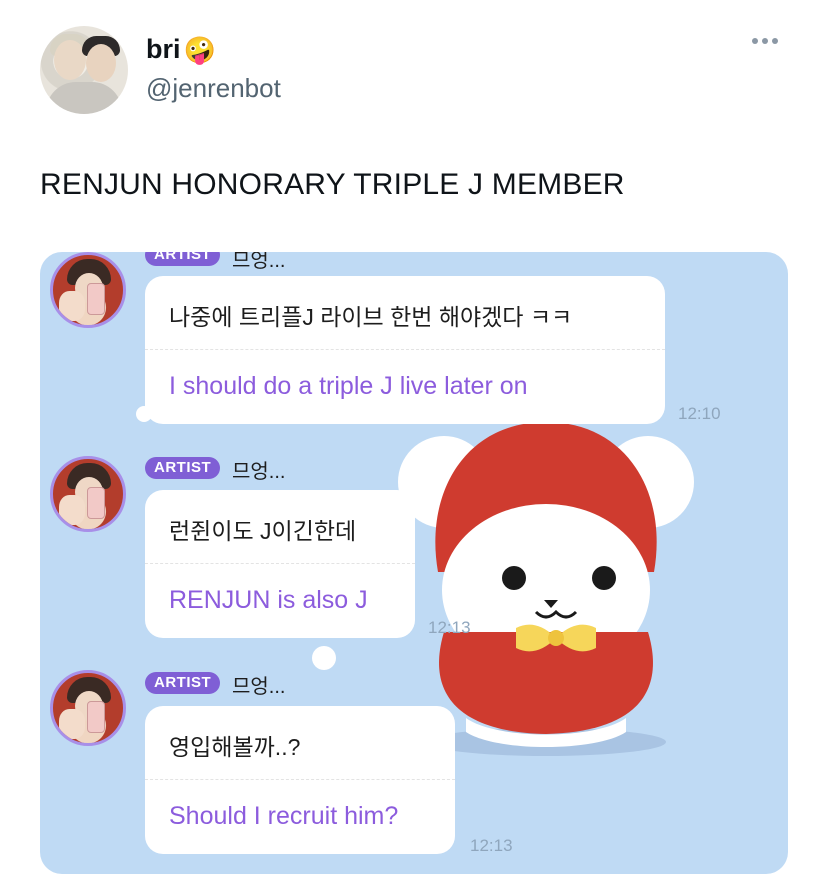  I want to click on zany-face-emoji-icon: 🤪, so click(199, 49).